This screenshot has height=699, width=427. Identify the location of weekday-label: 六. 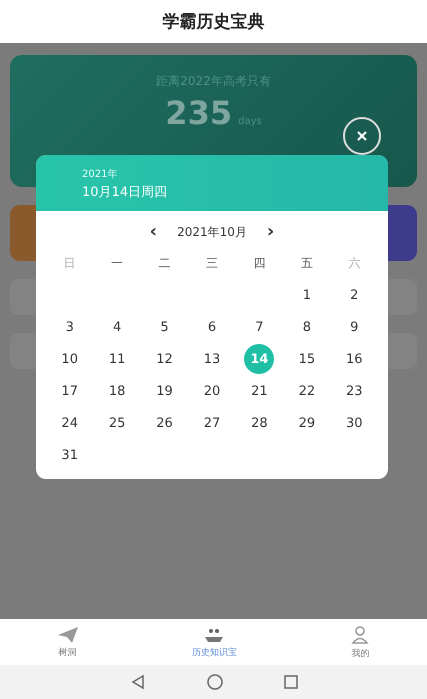
(354, 263).